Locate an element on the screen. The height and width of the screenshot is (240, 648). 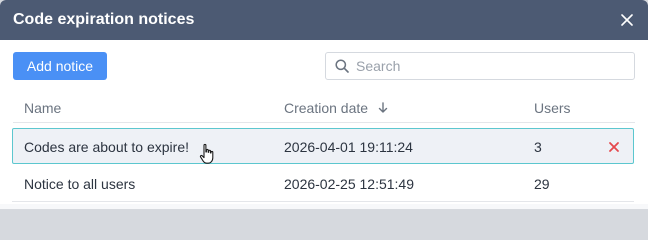
header-divider is located at coordinates (324, 122).